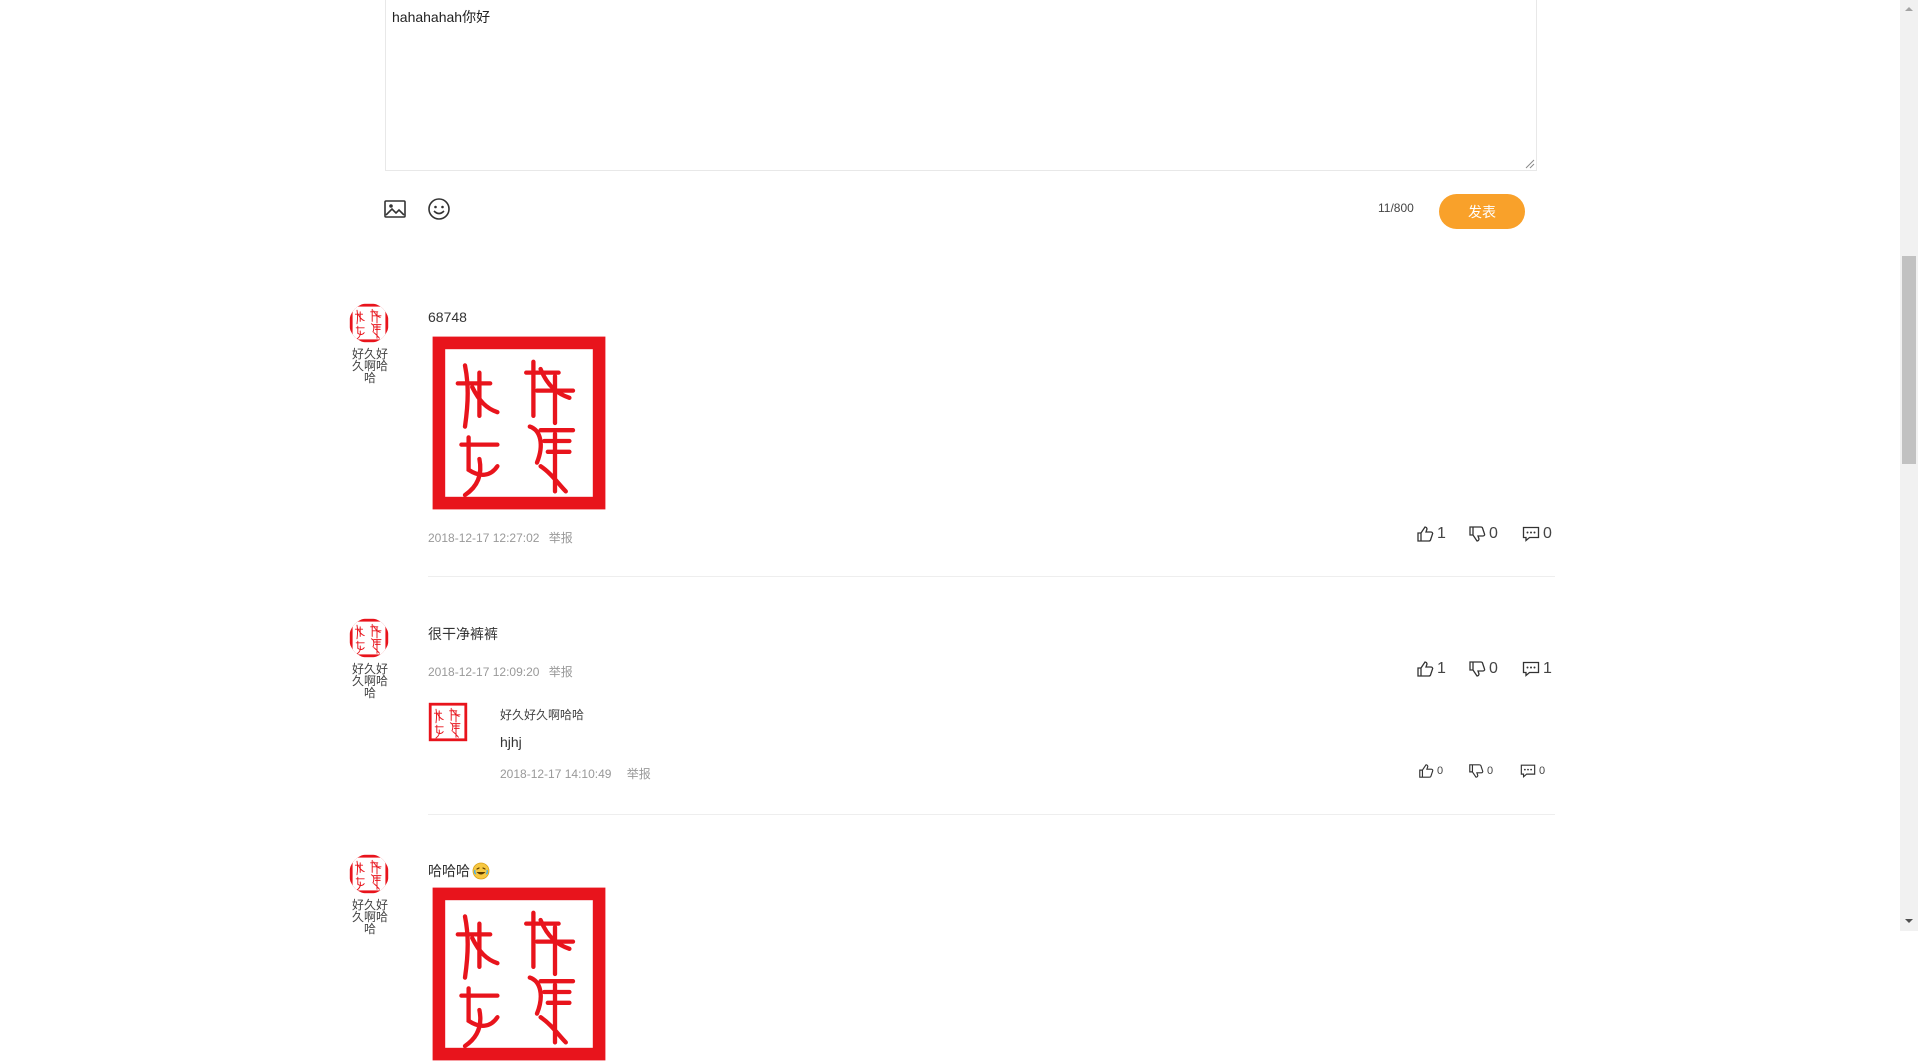 Image resolution: width=1918 pixels, height=1064 pixels. I want to click on comment-textarea: hahahahah你好, so click(961, 85).